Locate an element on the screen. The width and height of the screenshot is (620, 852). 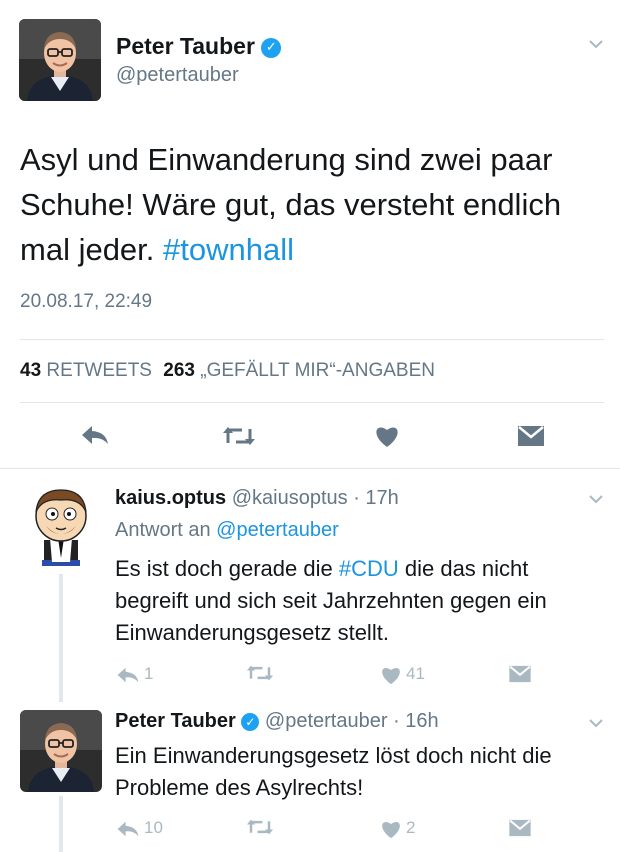
reply2-like-count: 2 is located at coordinates (411, 827).